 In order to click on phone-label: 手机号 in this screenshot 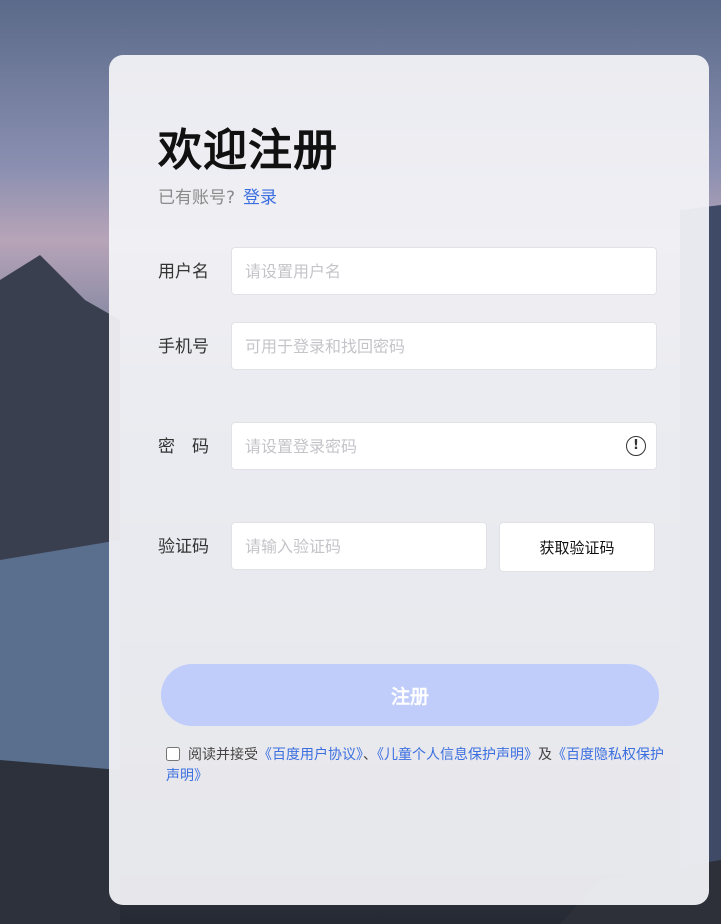, I will do `click(183, 347)`.